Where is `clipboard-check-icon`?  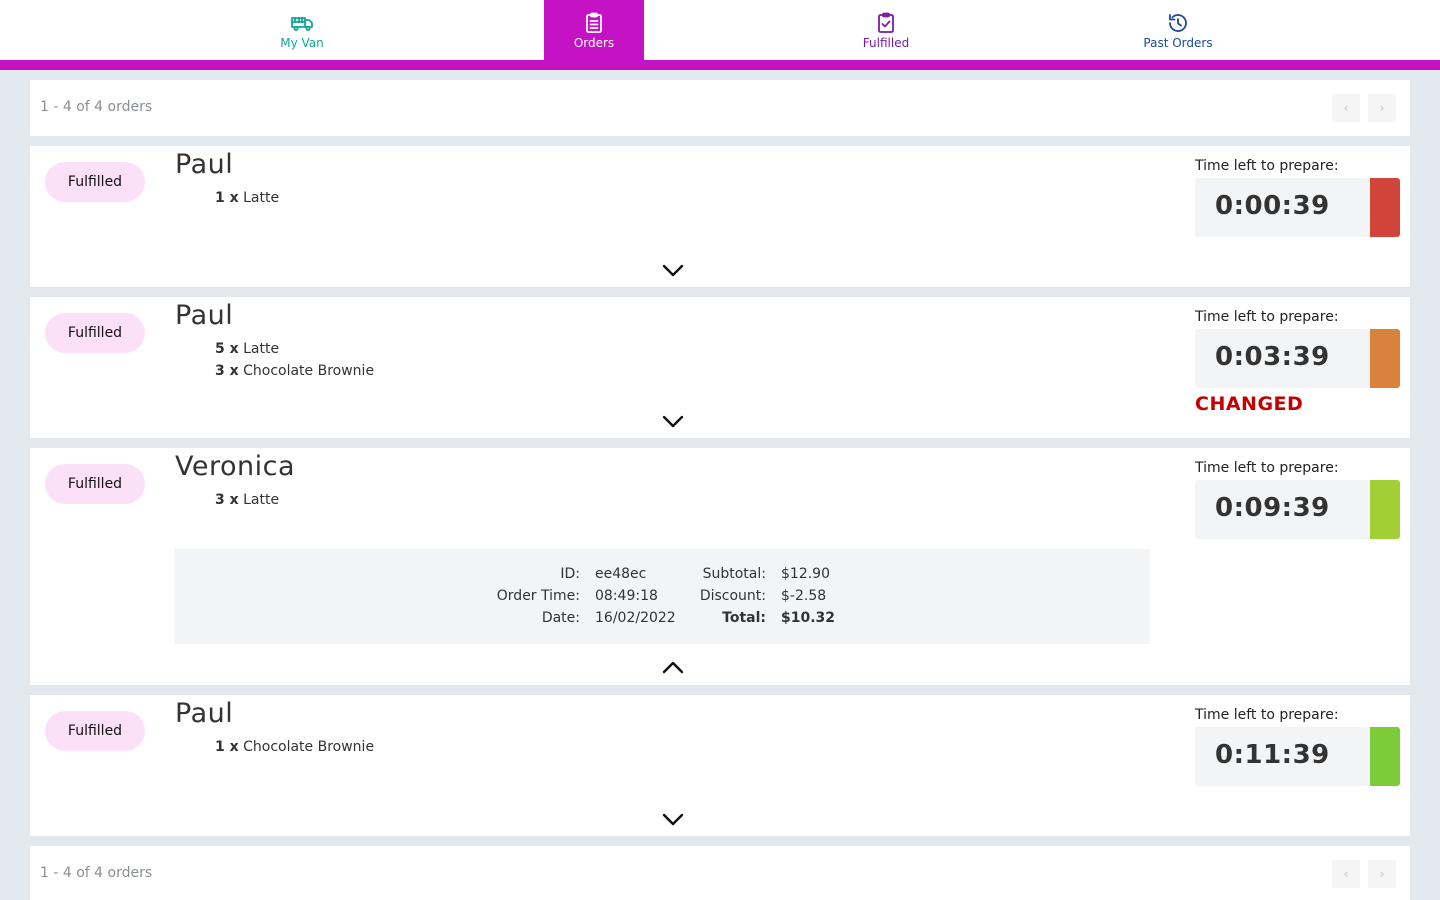
clipboard-check-icon is located at coordinates (886, 22).